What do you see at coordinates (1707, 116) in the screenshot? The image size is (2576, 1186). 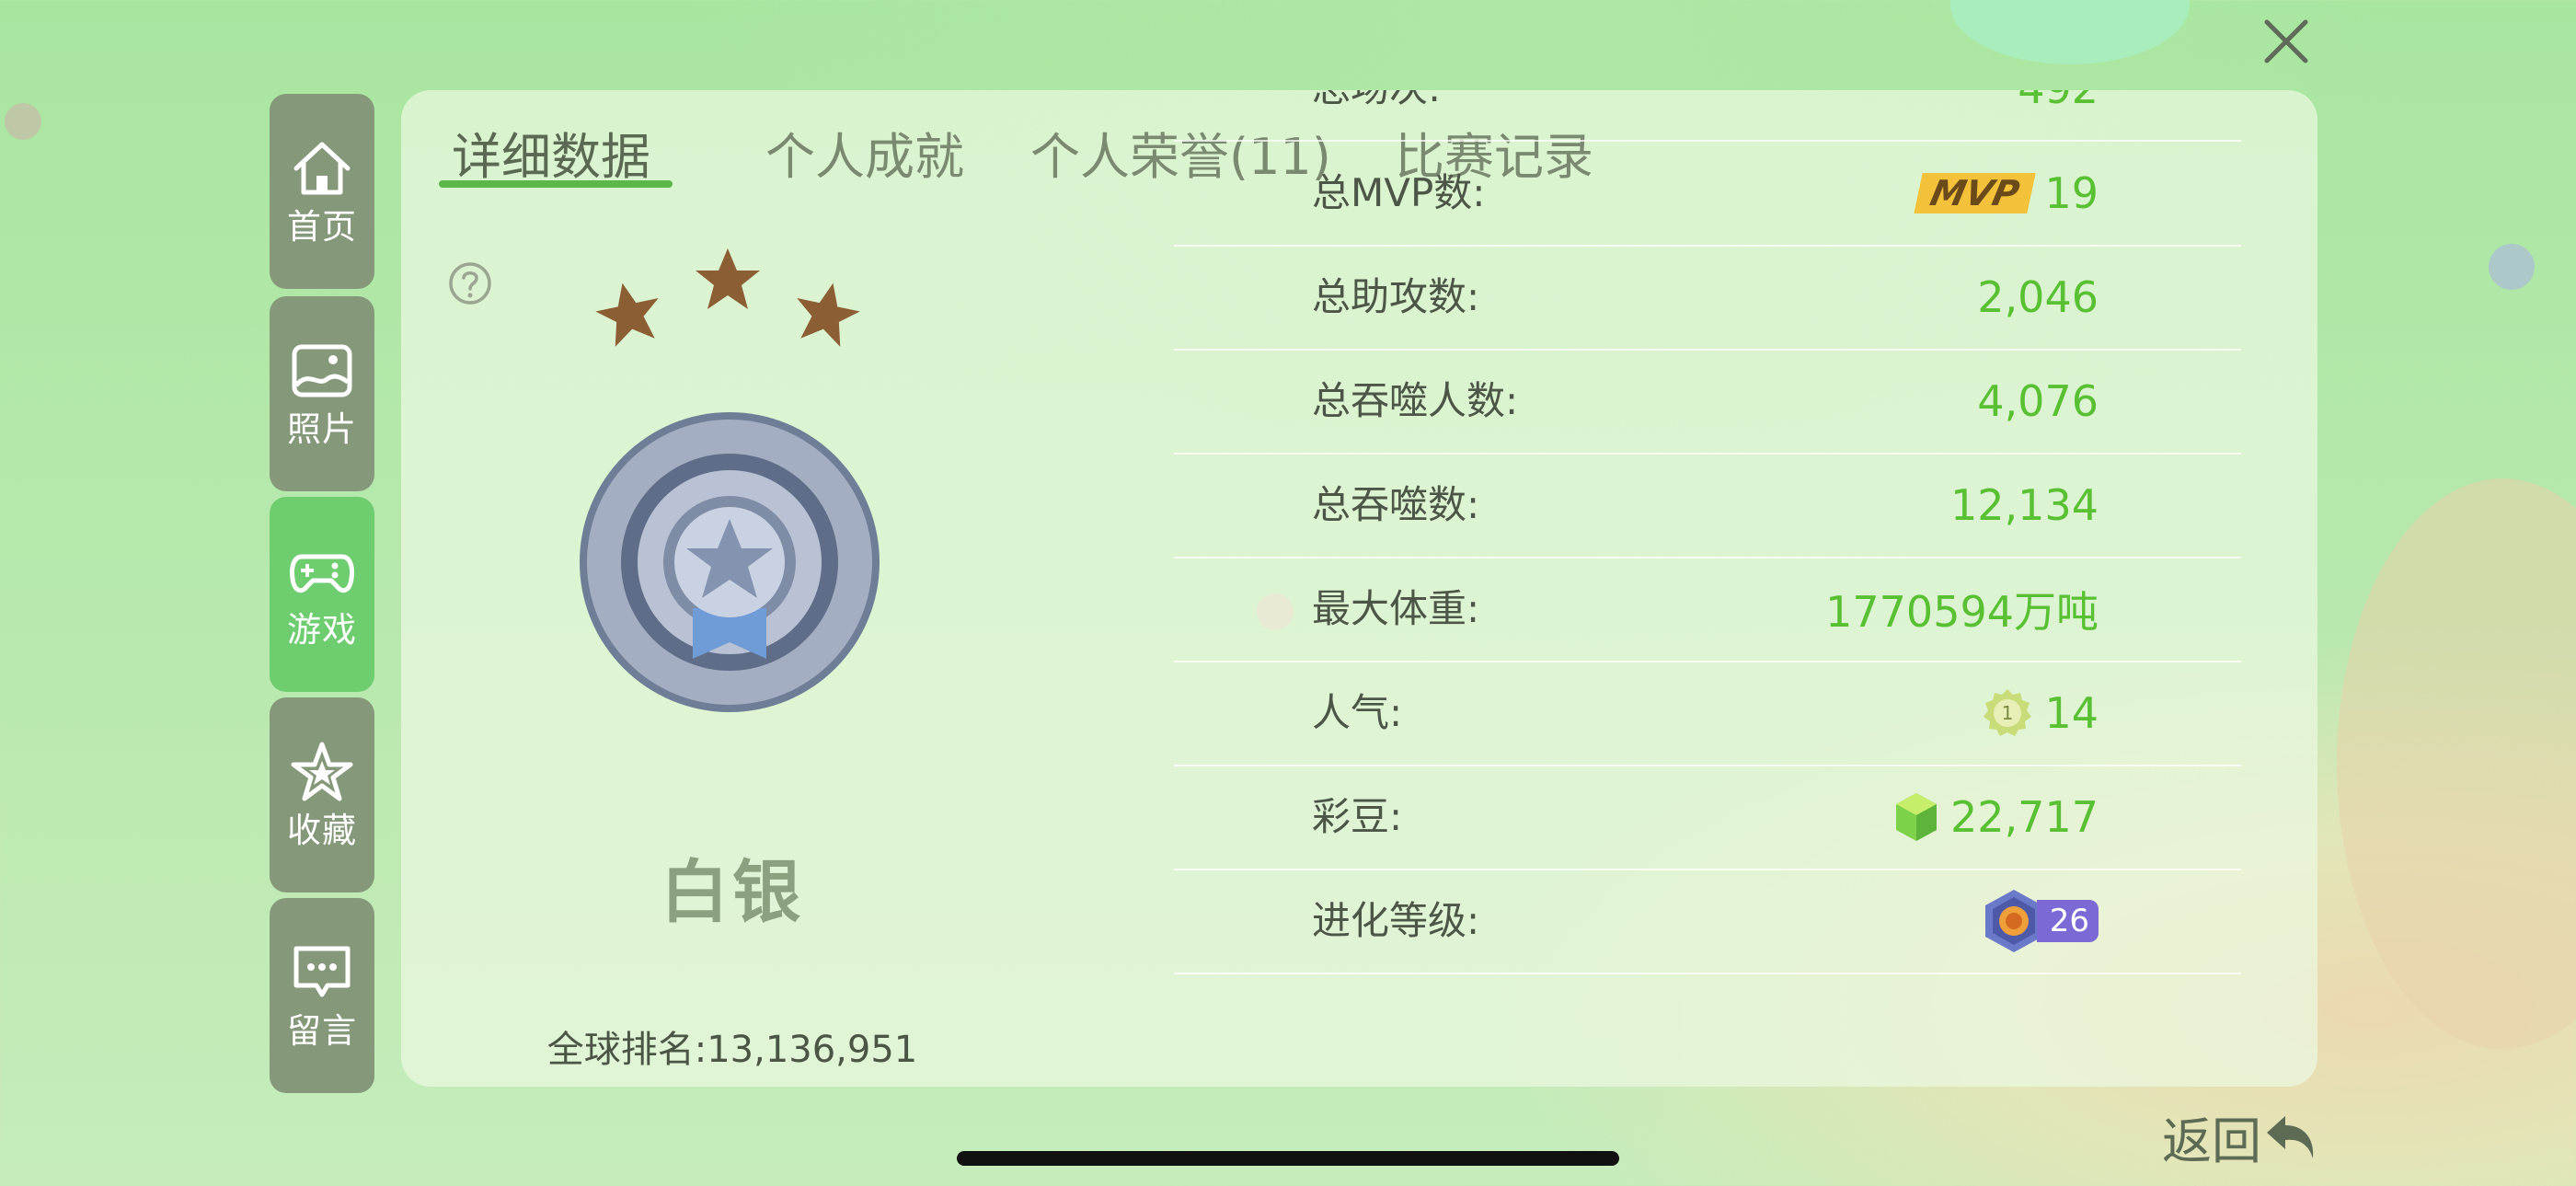 I see `stat-row-total-games: 总场次: 492` at bounding box center [1707, 116].